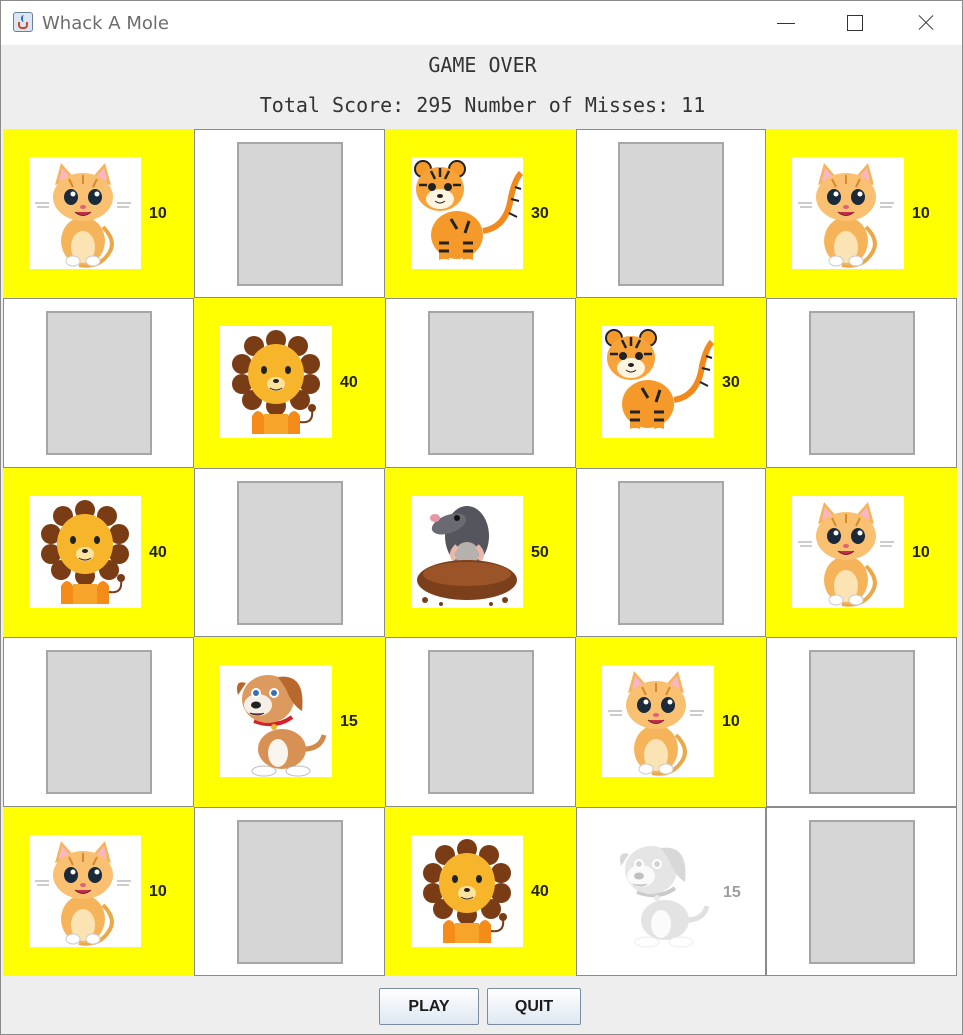 Image resolution: width=963 pixels, height=1035 pixels. Describe the element at coordinates (23, 22) in the screenshot. I see `java-icon` at that location.